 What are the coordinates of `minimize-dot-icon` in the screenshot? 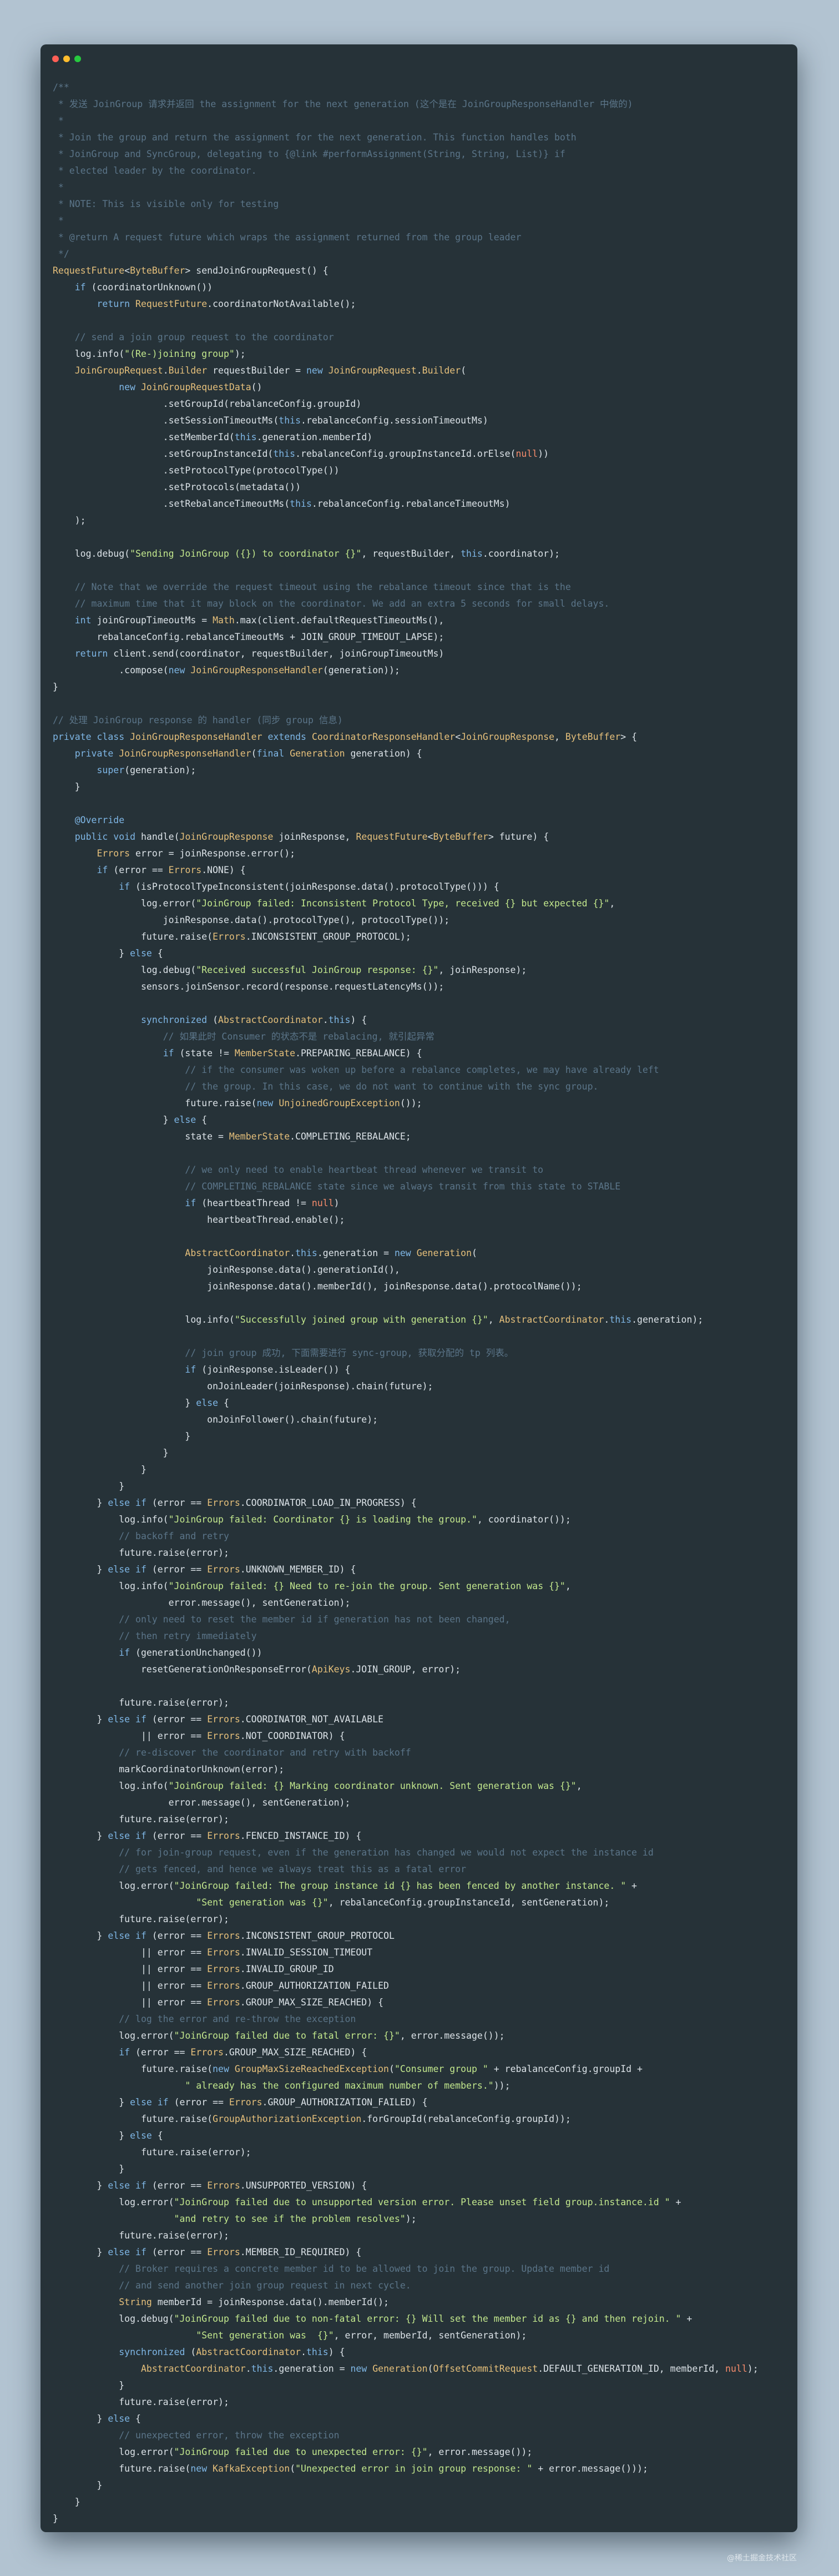 It's located at (66, 59).